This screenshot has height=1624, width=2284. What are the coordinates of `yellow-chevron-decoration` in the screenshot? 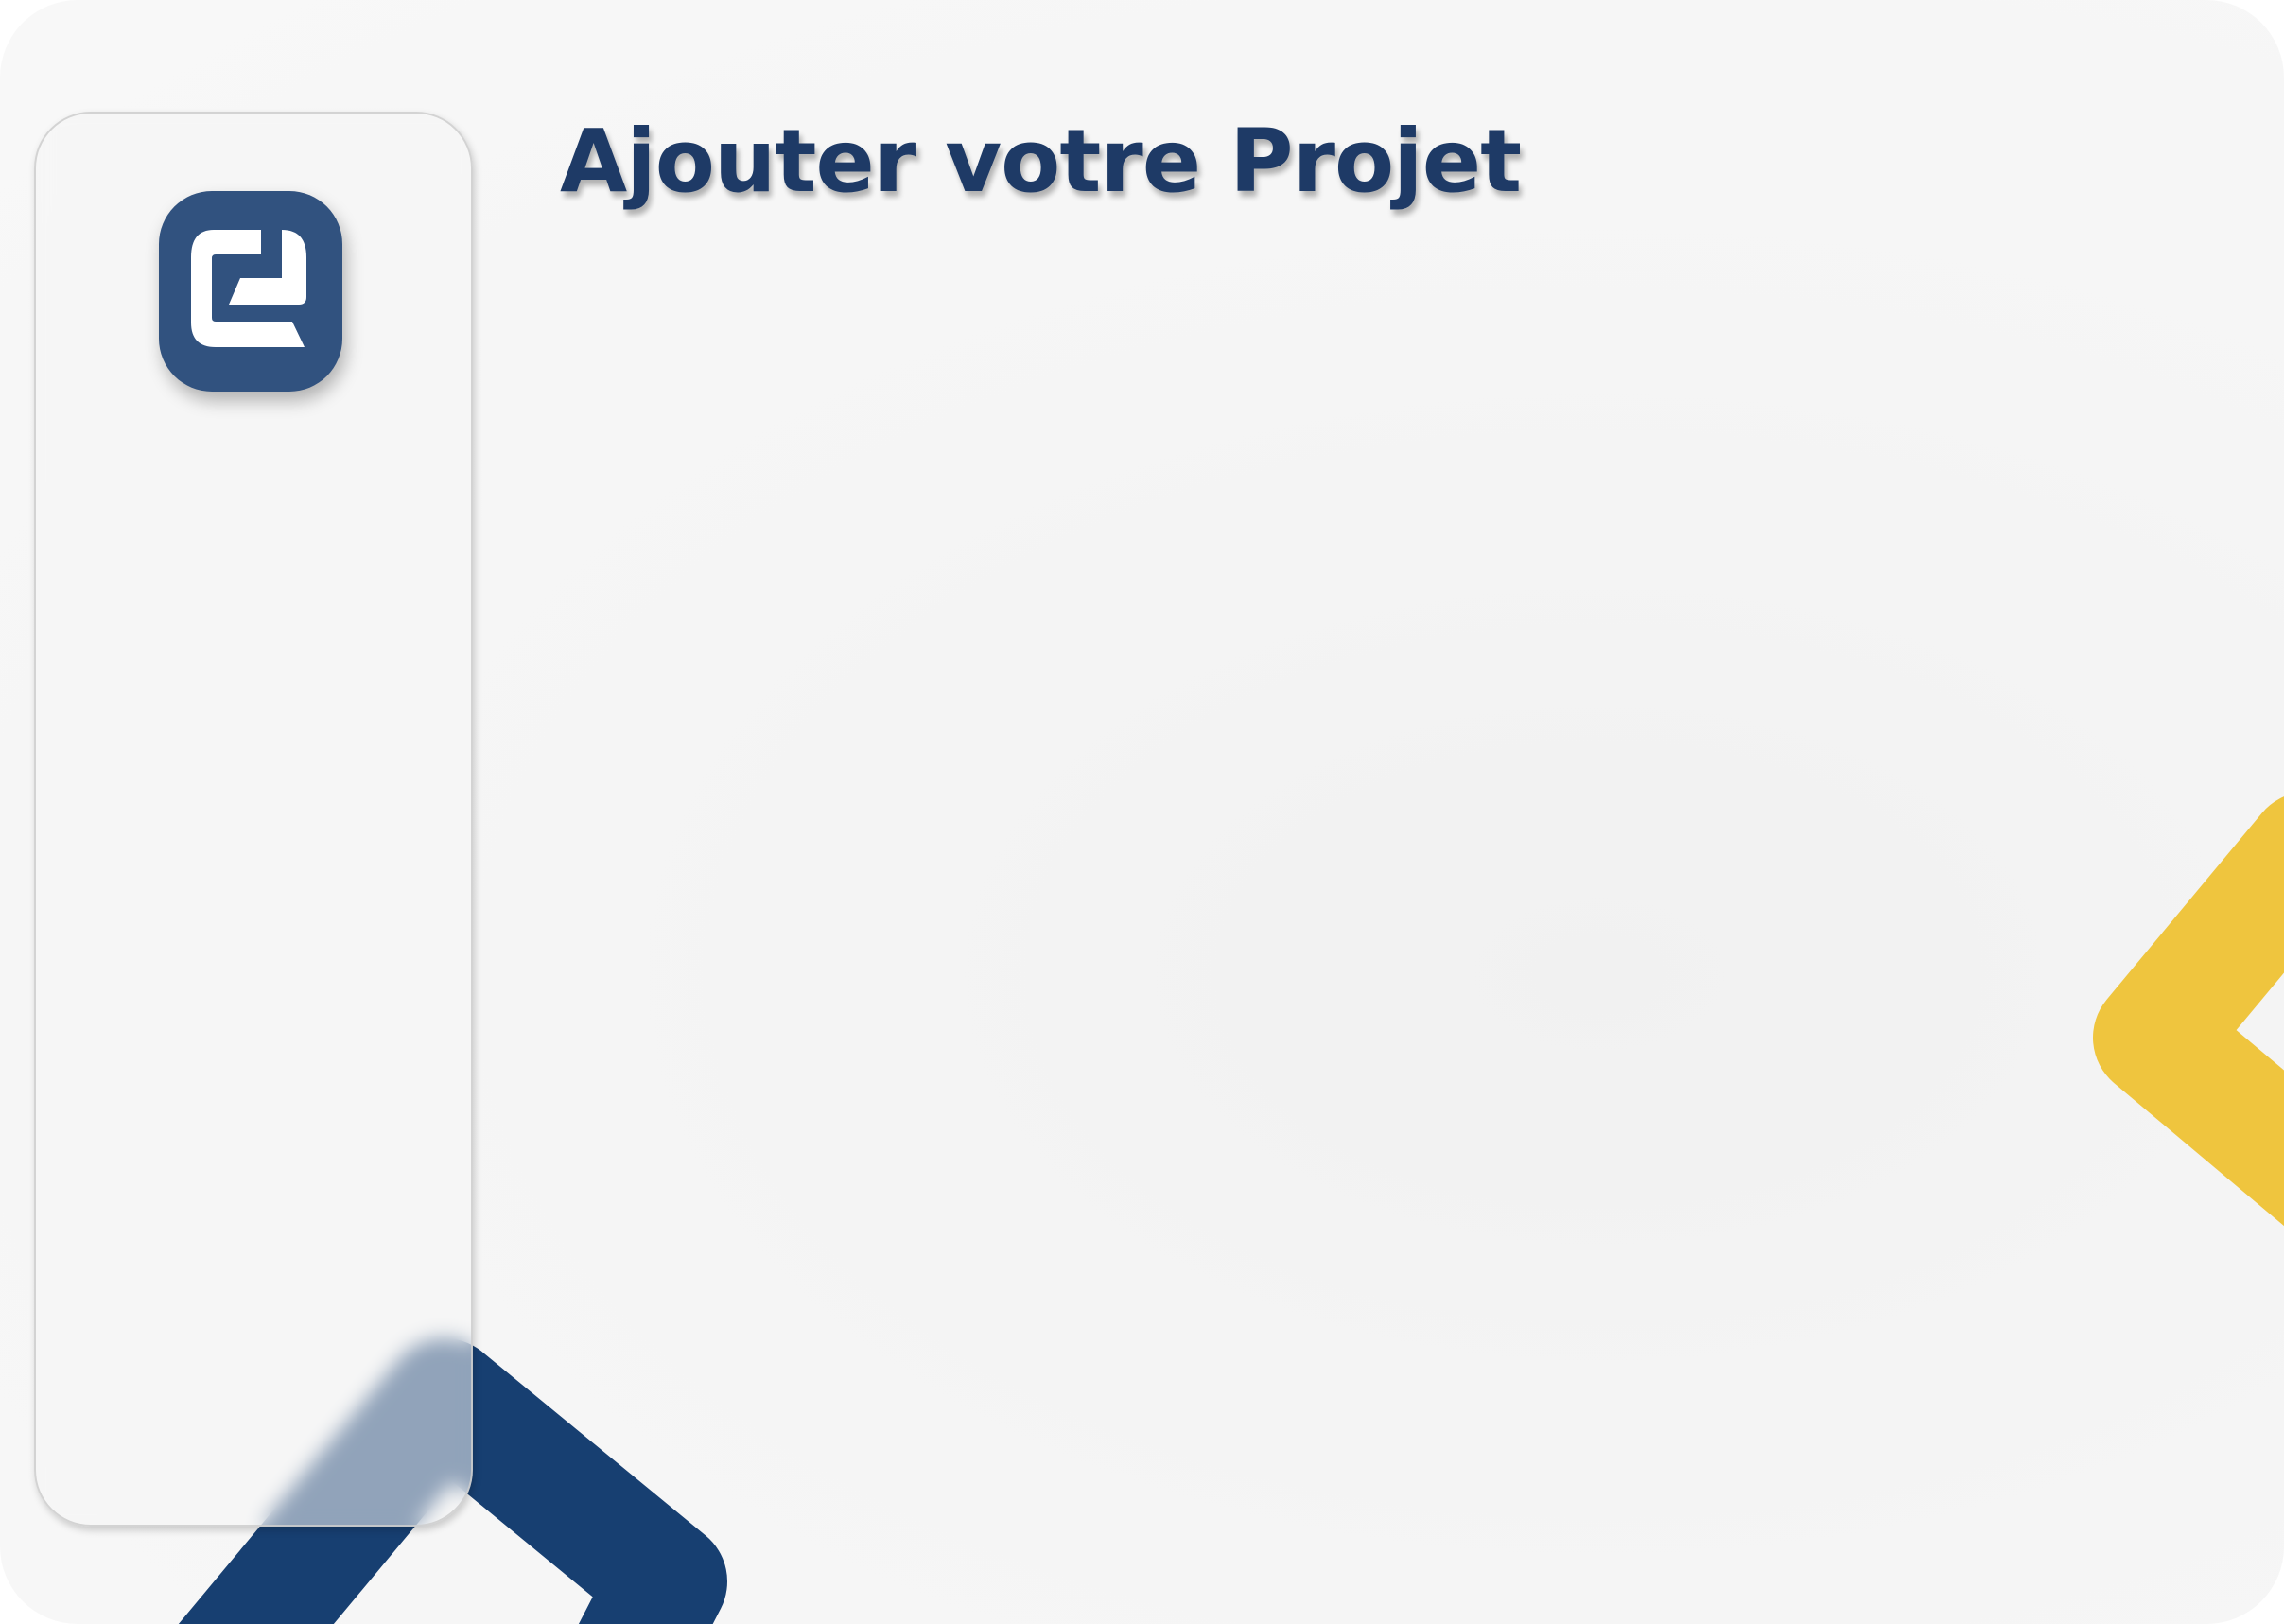 It's located at (2189, 1012).